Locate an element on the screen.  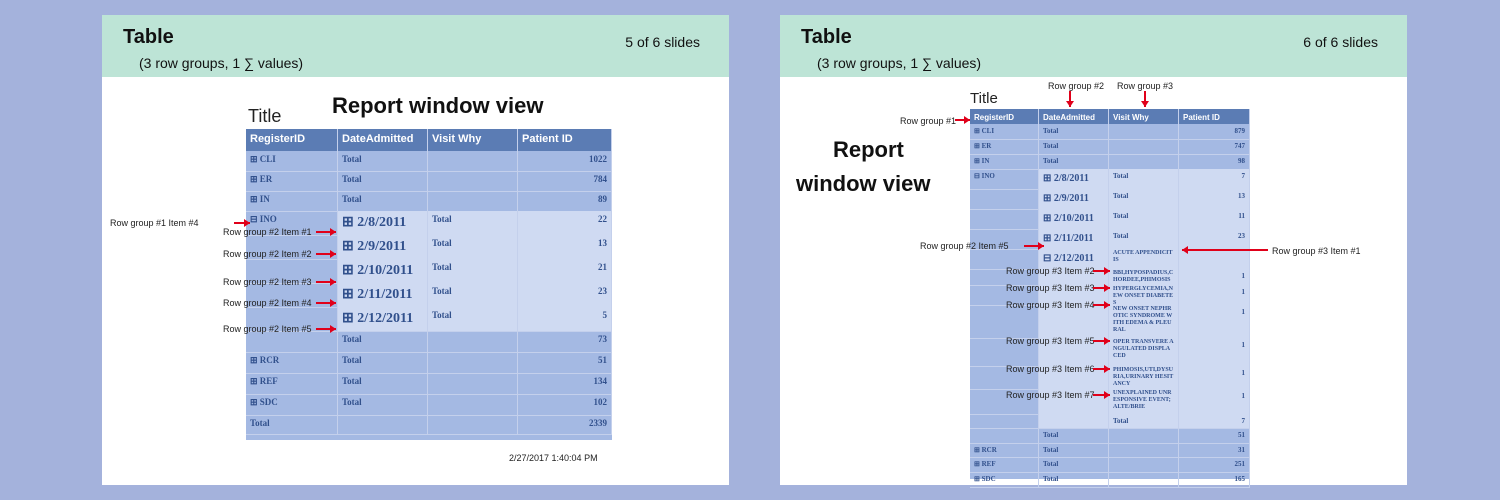
patient-id-cell is located at coordinates (1214, 259).